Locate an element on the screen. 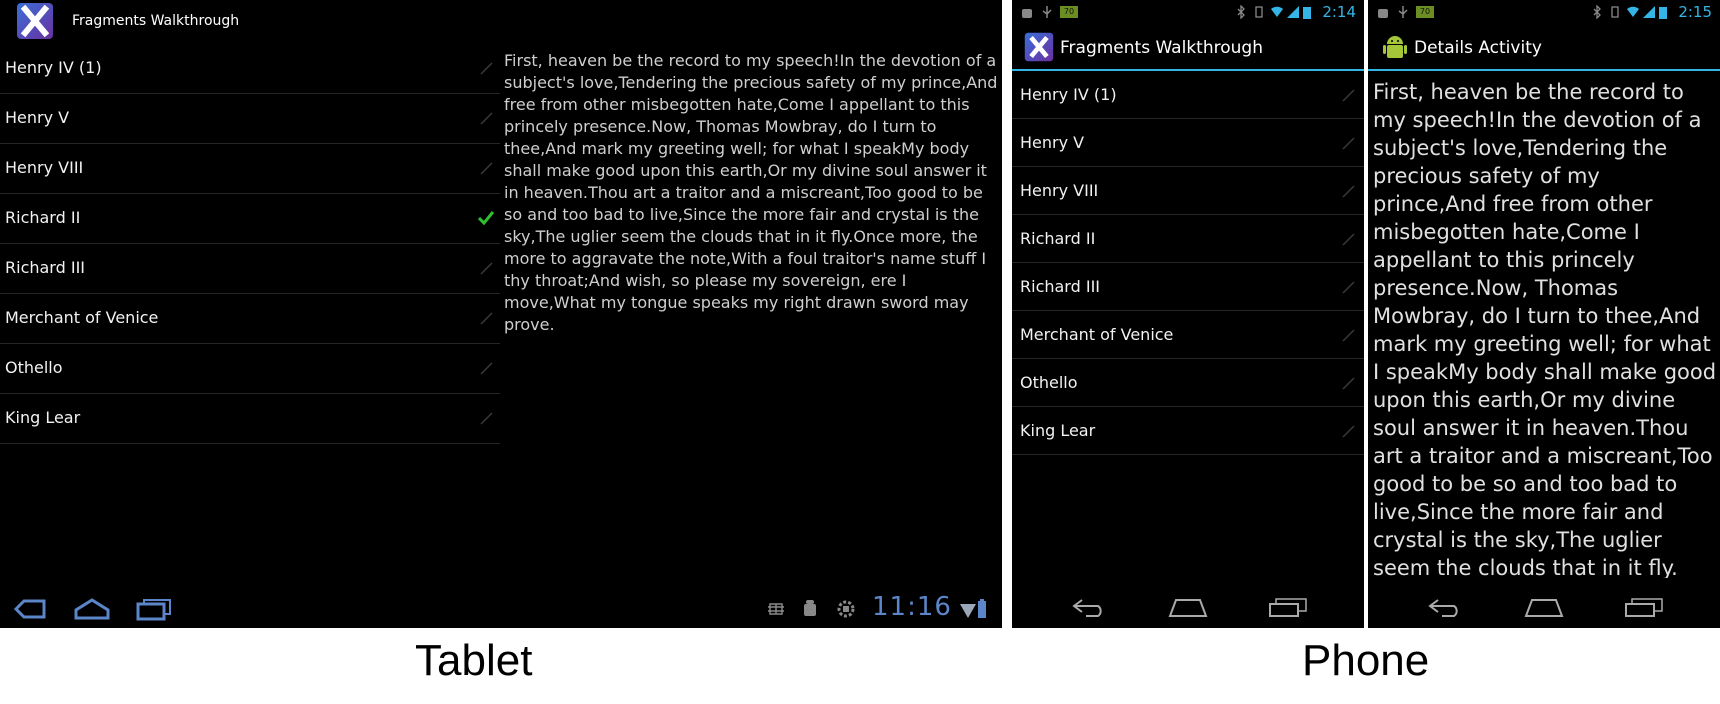 Image resolution: width=1720 pixels, height=704 pixels. tablet-clock: 11:16 is located at coordinates (912, 607).